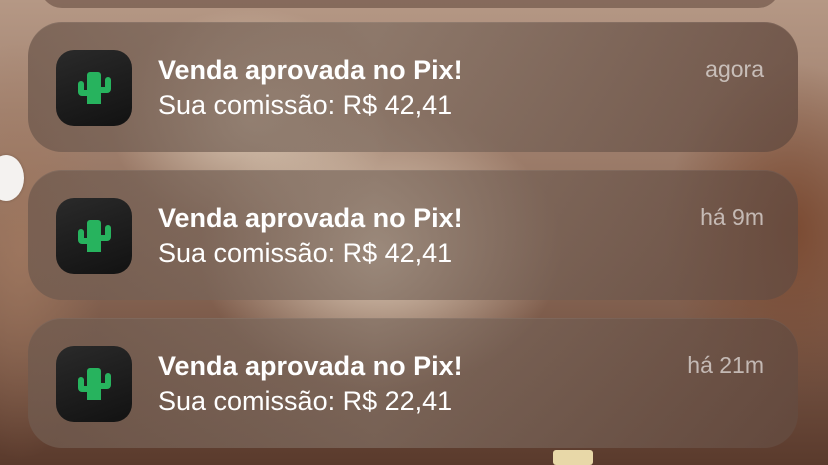  I want to click on notification-time: agora, so click(734, 69).